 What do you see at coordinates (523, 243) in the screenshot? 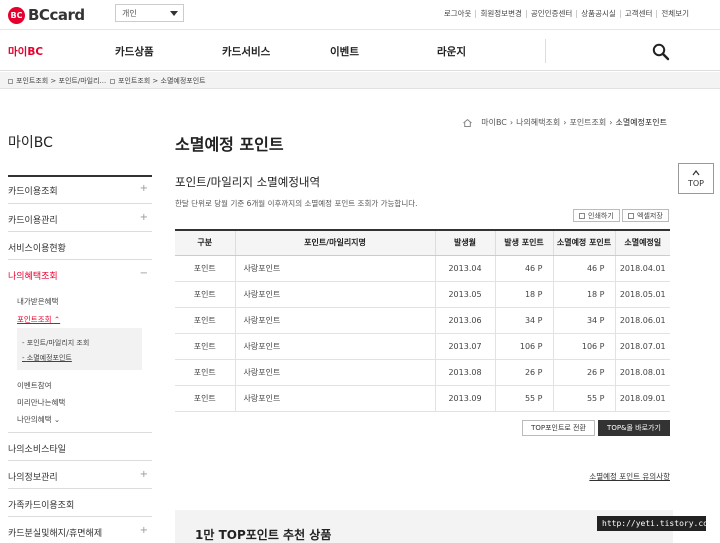
I see `col-header: 발생 포인트` at bounding box center [523, 243].